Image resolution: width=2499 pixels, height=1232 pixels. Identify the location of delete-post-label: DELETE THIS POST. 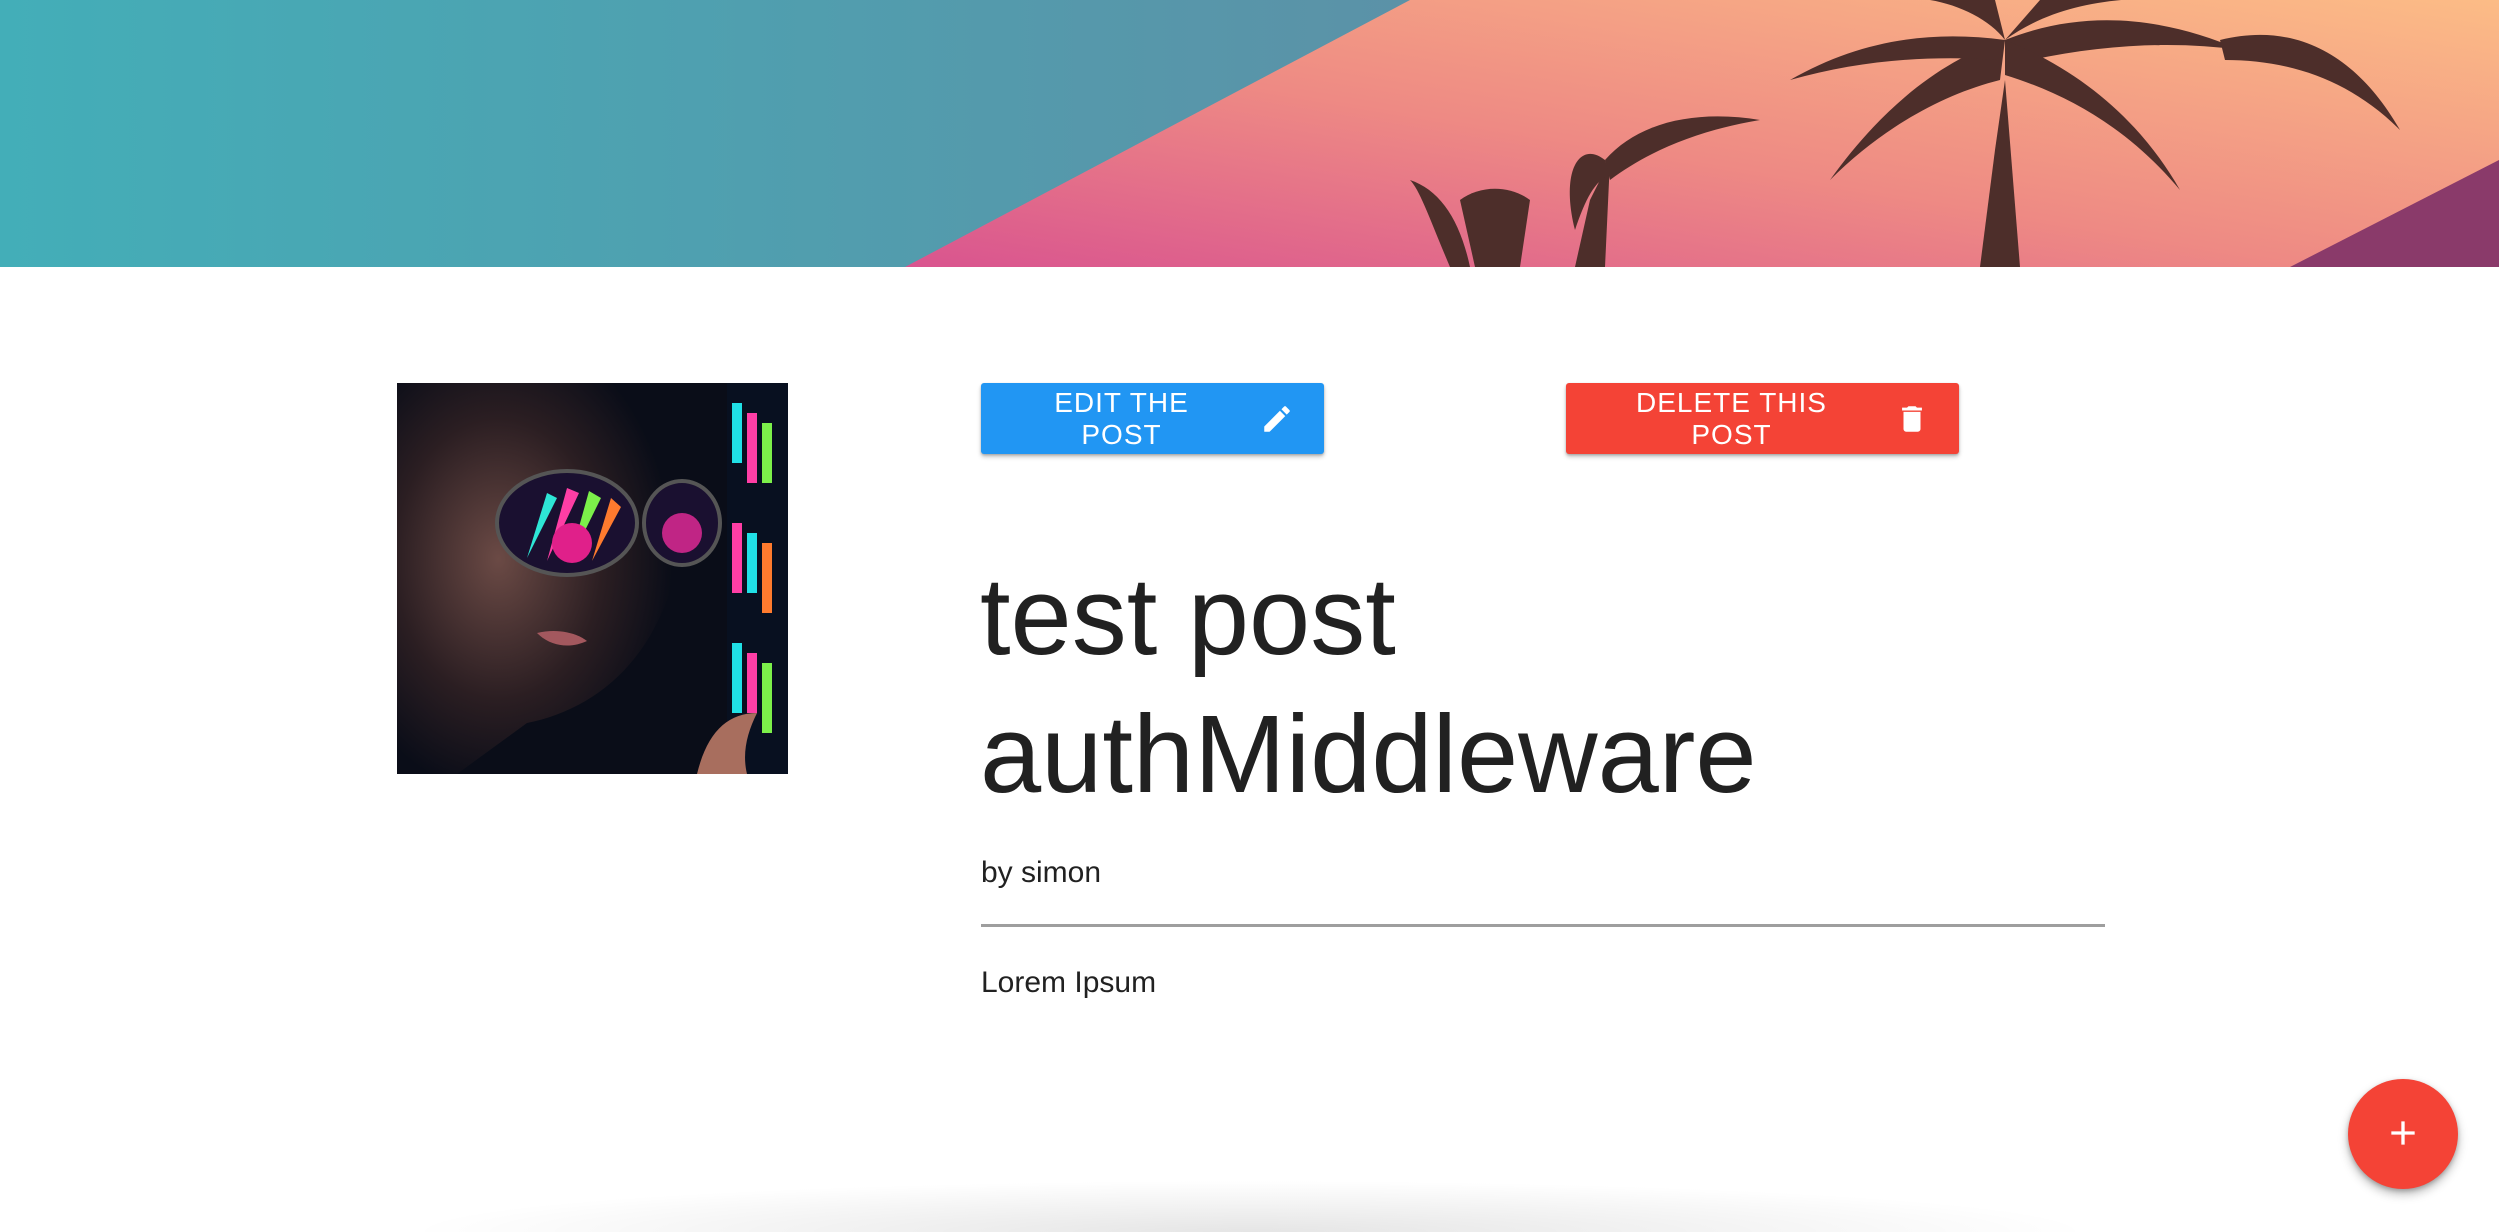
(1731, 418).